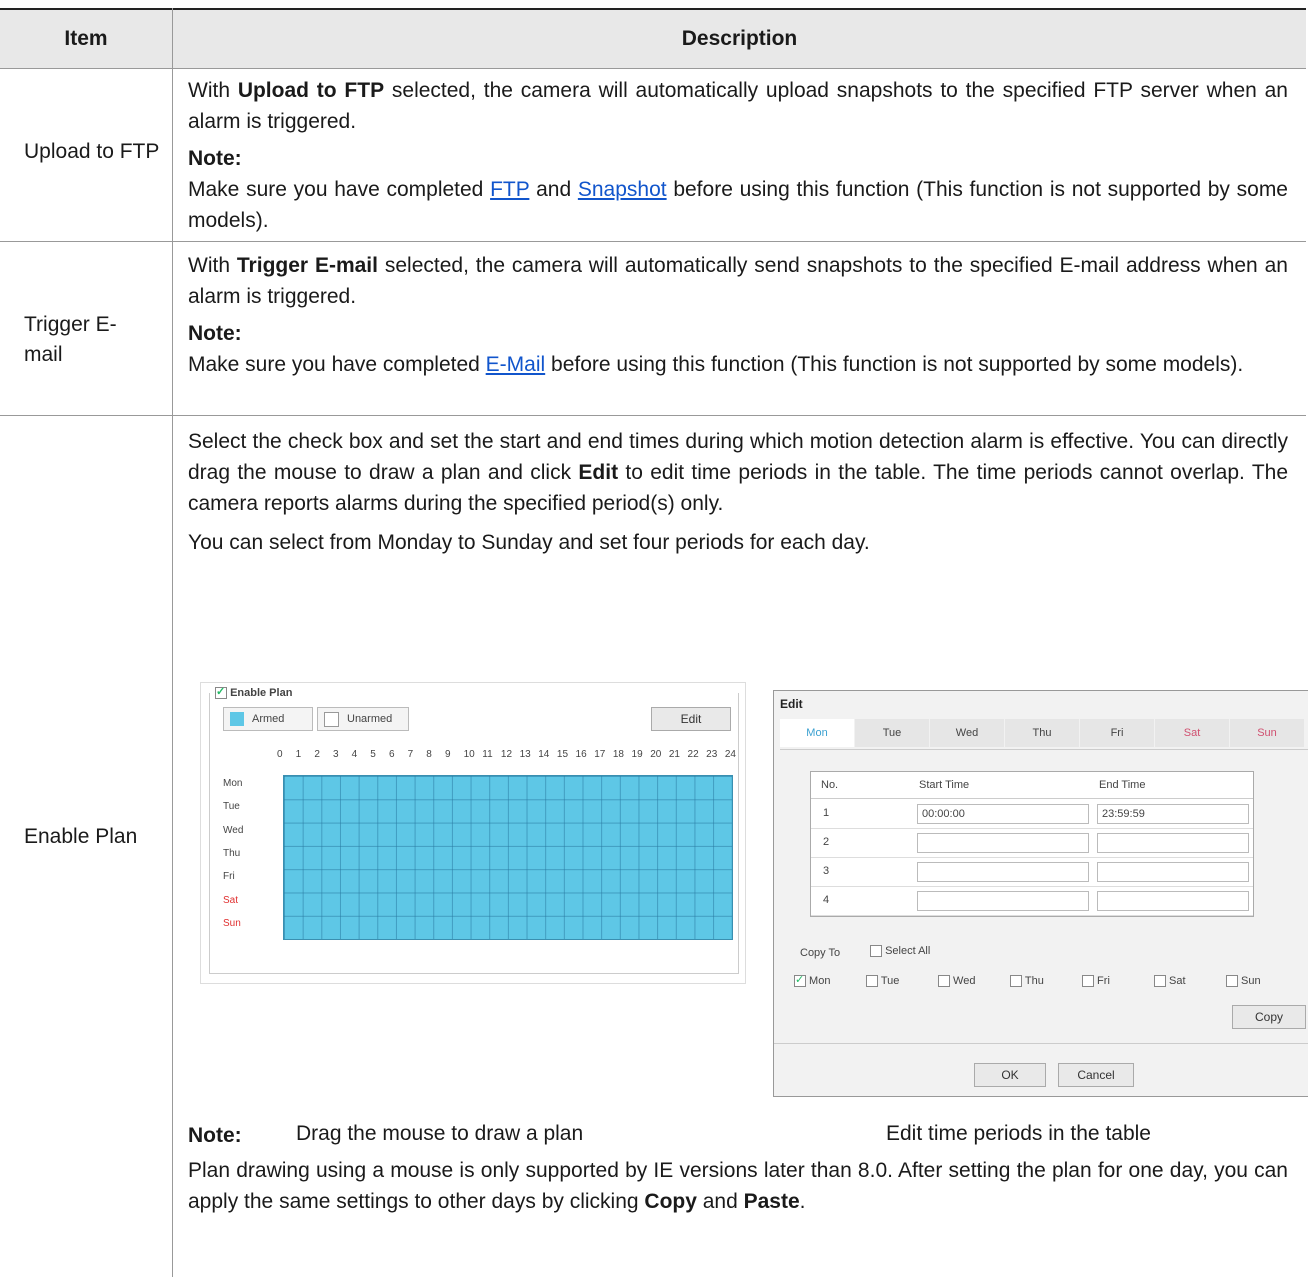 The image size is (1308, 1277). What do you see at coordinates (1049, 982) in the screenshot?
I see `copy-day-checkboxes: Mon Tue Wed Thu Fri Sat Sun` at bounding box center [1049, 982].